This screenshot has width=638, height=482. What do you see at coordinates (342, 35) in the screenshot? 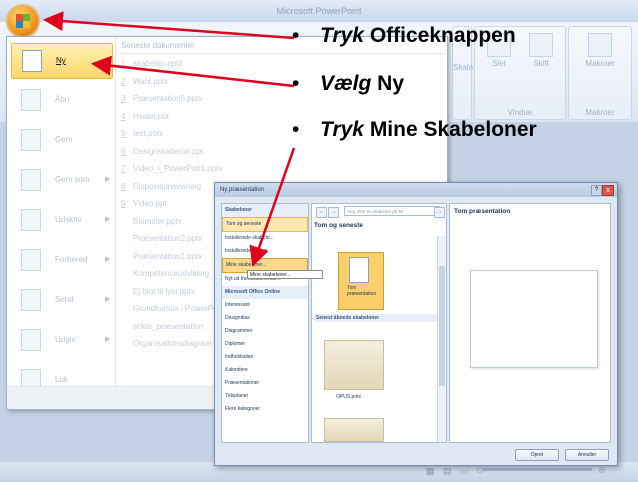
I see `step-1-verb: Tryk` at bounding box center [342, 35].